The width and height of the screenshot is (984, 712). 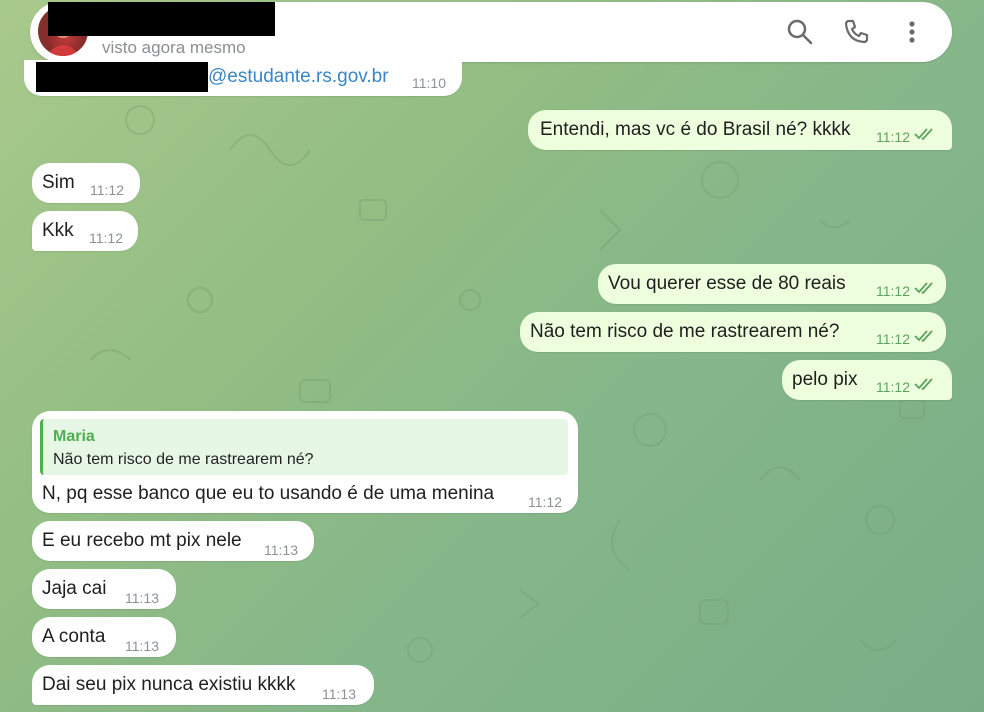 What do you see at coordinates (58, 230) in the screenshot?
I see `message-text: Kkk` at bounding box center [58, 230].